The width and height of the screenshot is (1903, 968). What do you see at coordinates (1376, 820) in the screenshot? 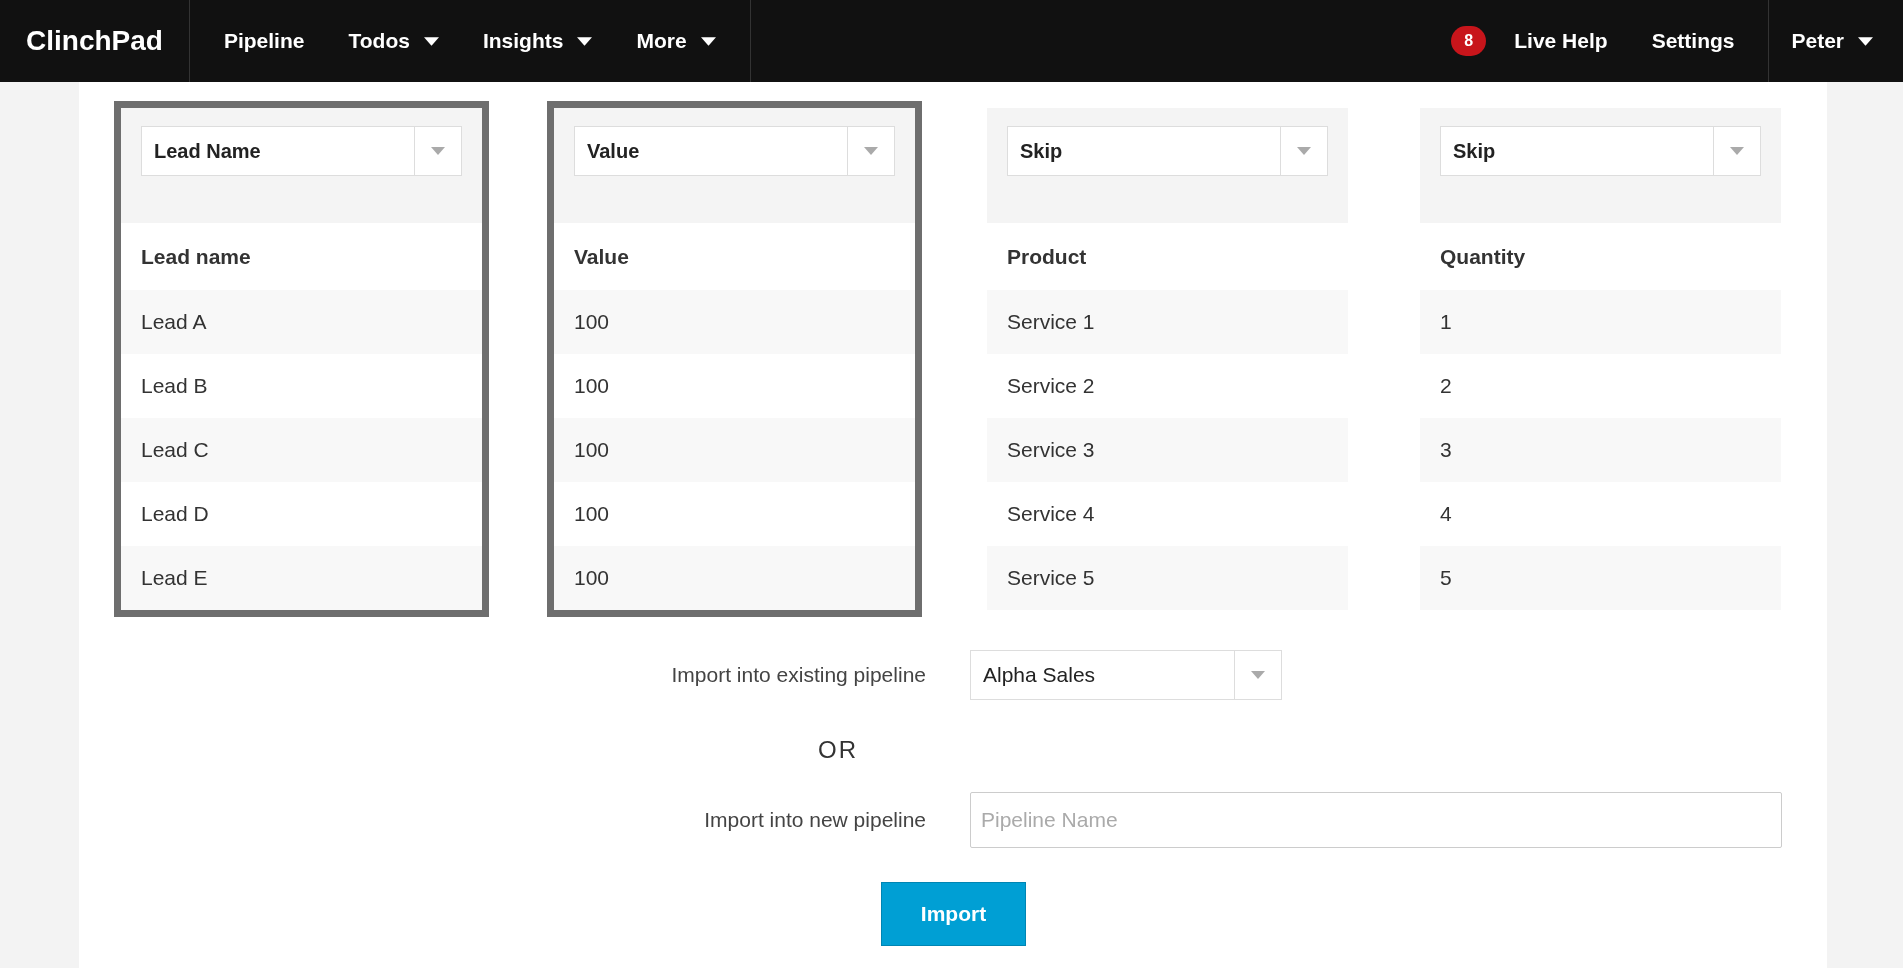
I see `pipeline-name-field: Pipeline Name` at bounding box center [1376, 820].